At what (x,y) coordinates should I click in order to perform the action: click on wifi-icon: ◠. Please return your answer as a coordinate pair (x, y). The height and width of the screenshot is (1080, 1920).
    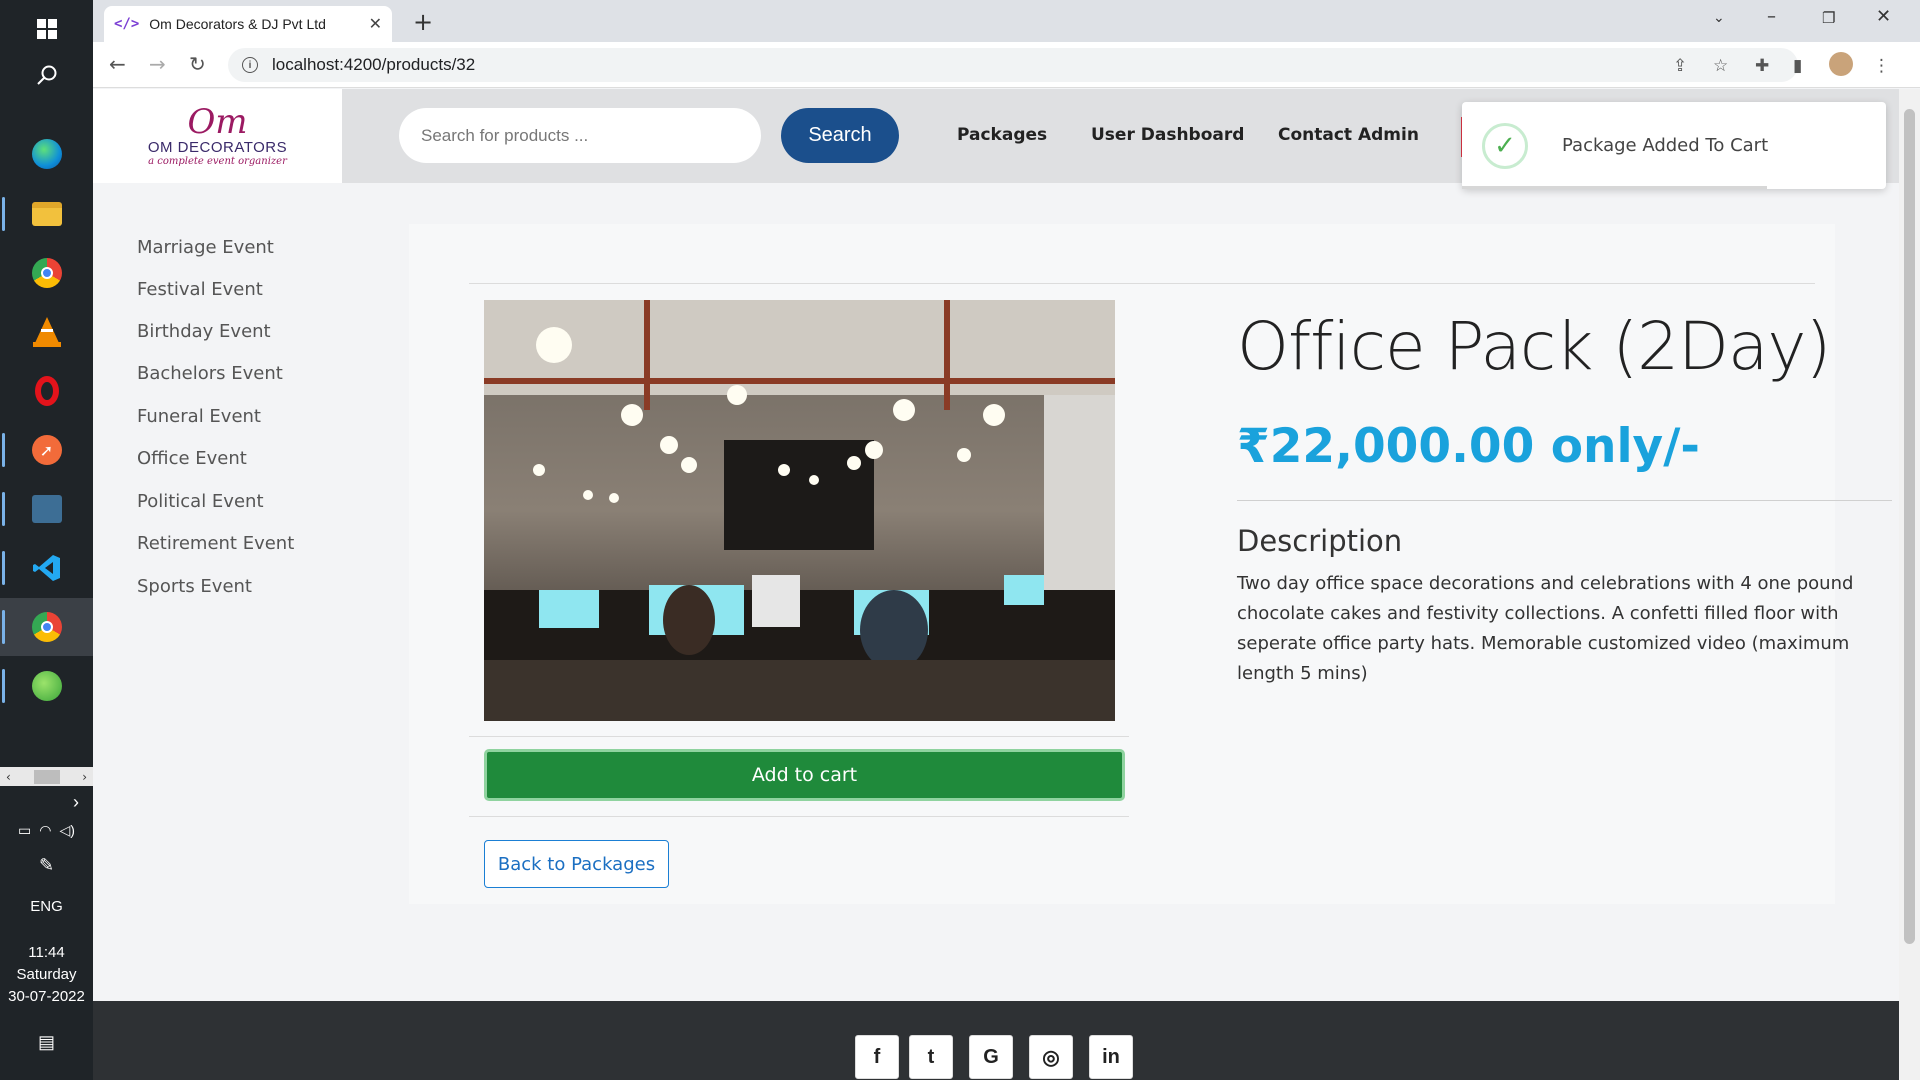
    Looking at the image, I should click on (45, 830).